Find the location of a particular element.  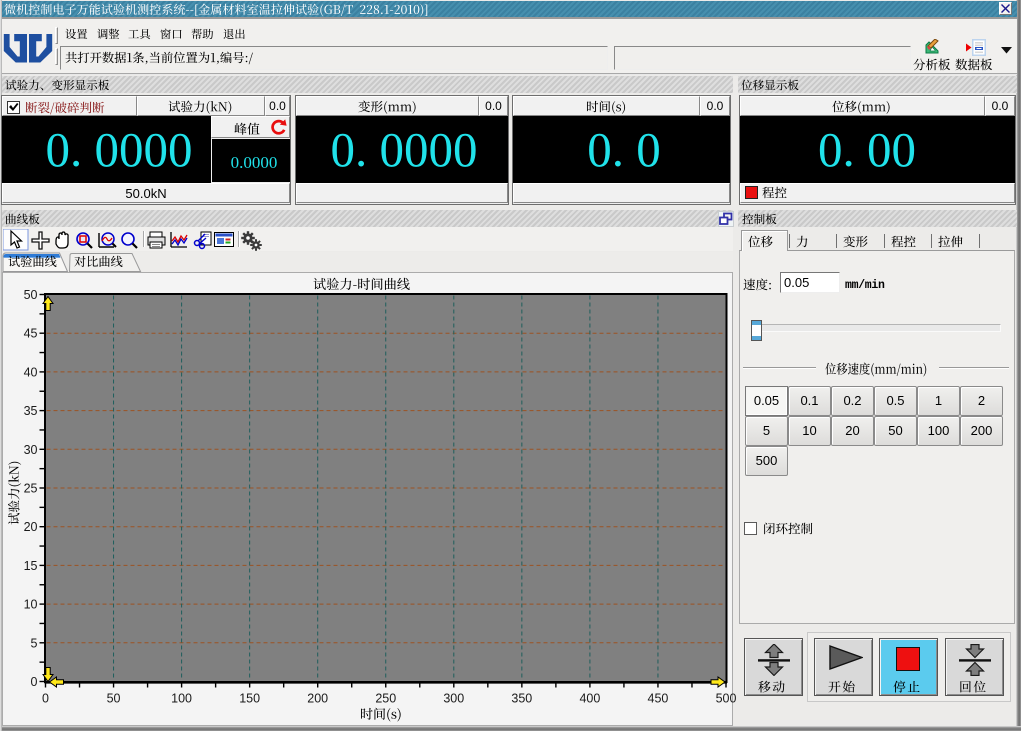

svg-text: 200 is located at coordinates (317, 699).